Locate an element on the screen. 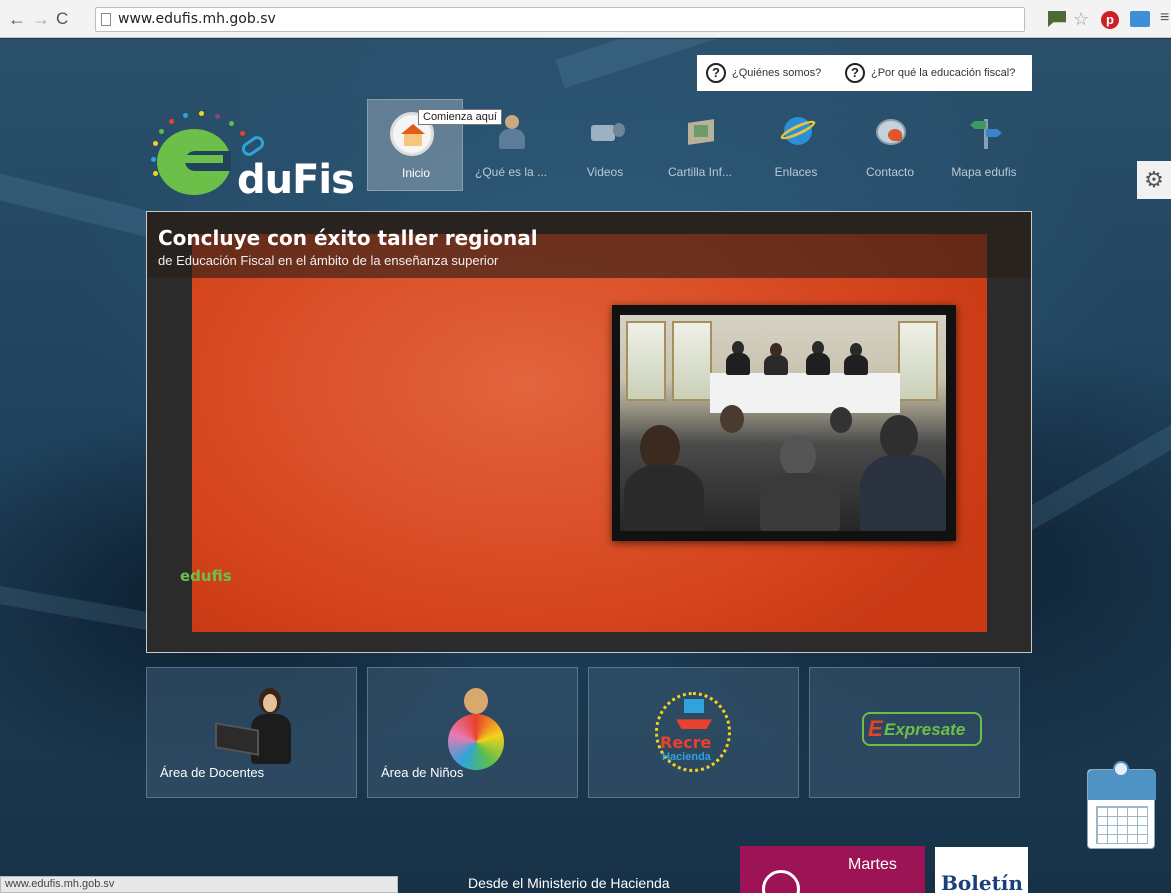 The image size is (1171, 893). page-icon is located at coordinates (106, 19).